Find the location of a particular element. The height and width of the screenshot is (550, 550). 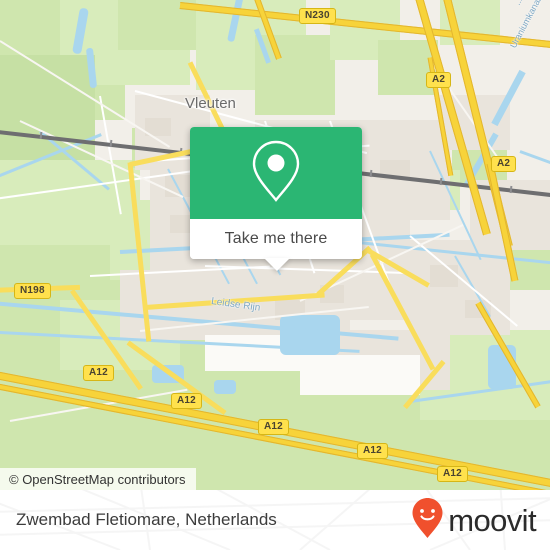

popup-action-area: Take me there is located at coordinates (276, 239).